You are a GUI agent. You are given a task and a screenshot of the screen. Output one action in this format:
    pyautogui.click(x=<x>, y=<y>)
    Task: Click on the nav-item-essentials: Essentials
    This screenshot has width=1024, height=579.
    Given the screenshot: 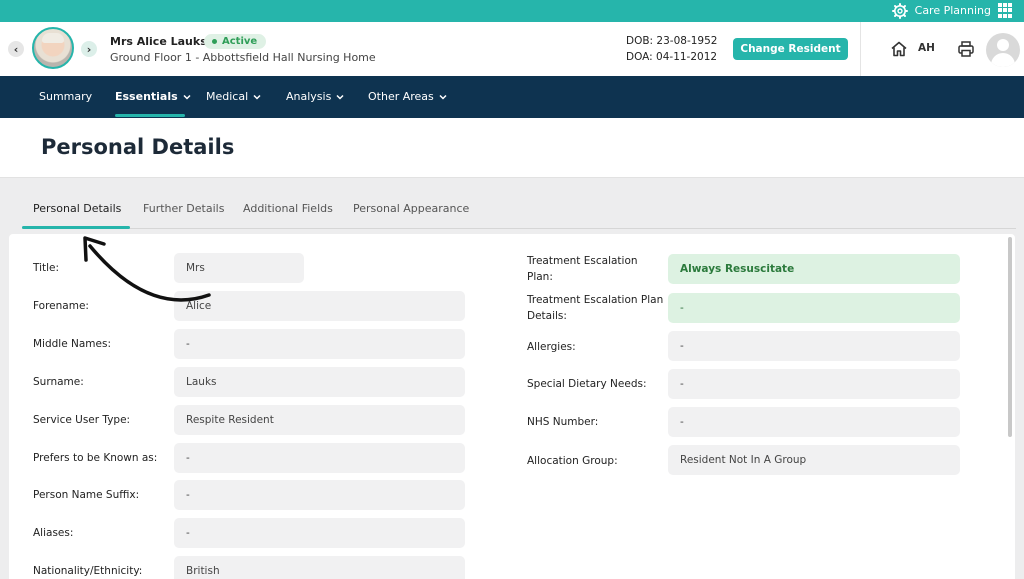 What is the action you would take?
    pyautogui.click(x=153, y=96)
    